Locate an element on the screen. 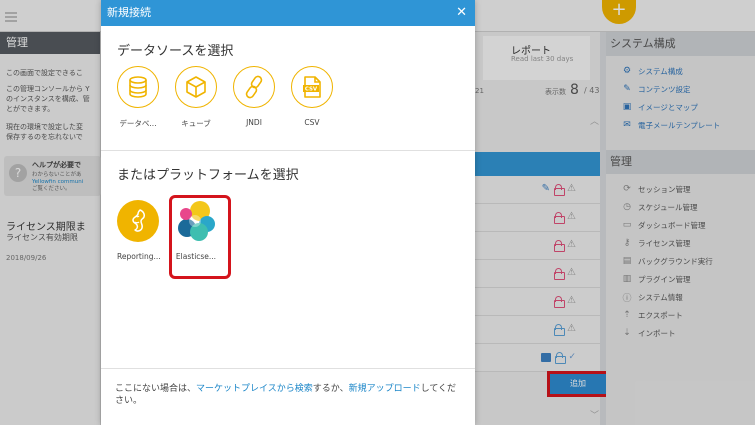 This screenshot has height=425, width=755. close-icon: ✕ is located at coordinates (461, 13).